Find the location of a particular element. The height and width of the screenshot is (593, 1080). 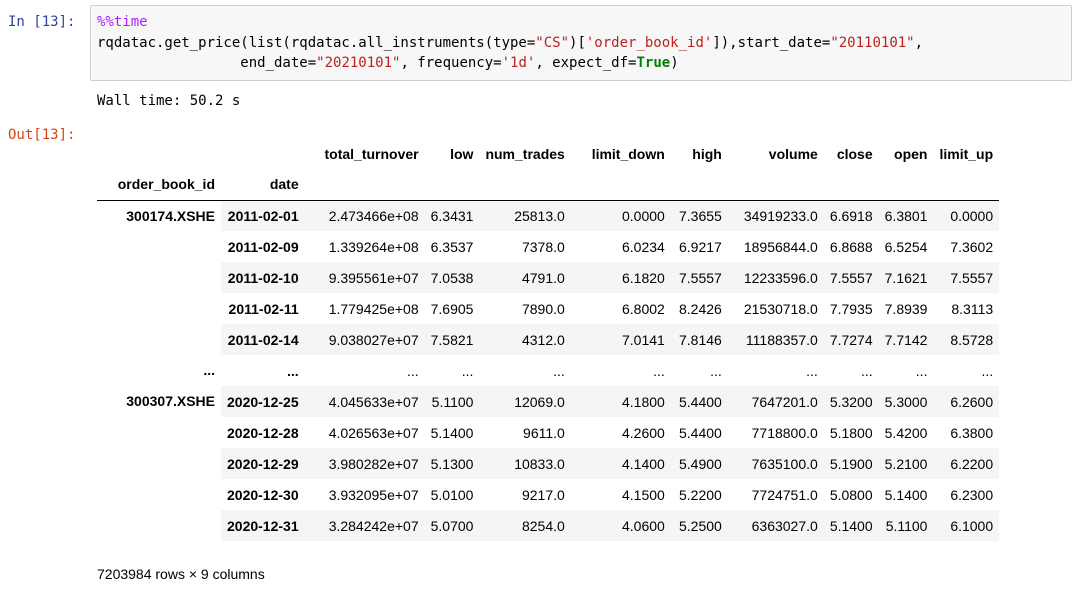

table-cell: 4.1400 is located at coordinates (620, 463).